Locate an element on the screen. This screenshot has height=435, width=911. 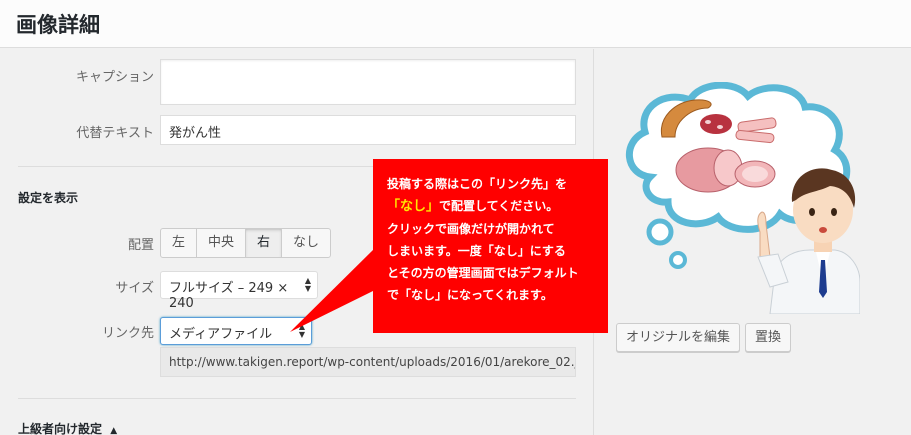
modal-header: 画像詳細 is located at coordinates (455, 24).